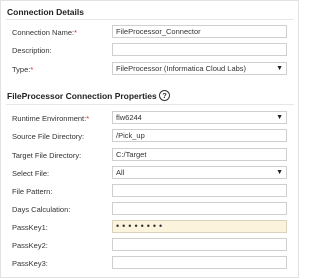 Image resolution: width=320 pixels, height=279 pixels. I want to click on runtime-environment-label-text: Runtime Environment:, so click(49, 118).